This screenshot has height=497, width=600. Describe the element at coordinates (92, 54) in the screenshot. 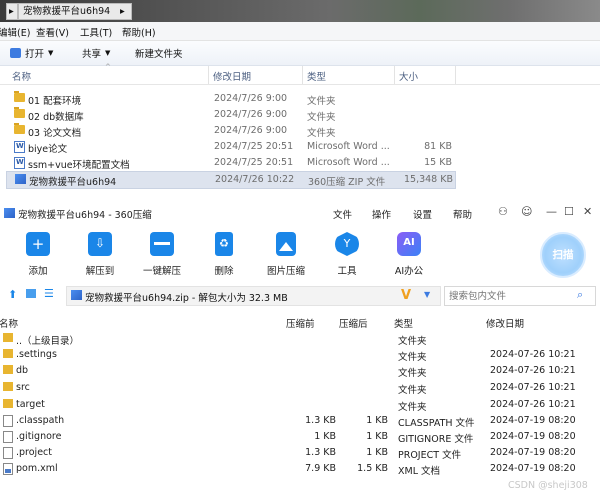

I see `share-label: 共享` at that location.